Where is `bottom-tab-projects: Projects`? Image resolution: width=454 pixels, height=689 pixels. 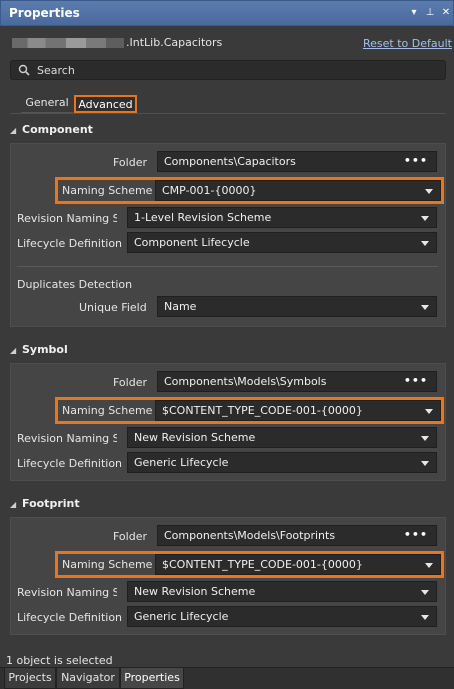
bottom-tab-projects: Projects is located at coordinates (30, 678).